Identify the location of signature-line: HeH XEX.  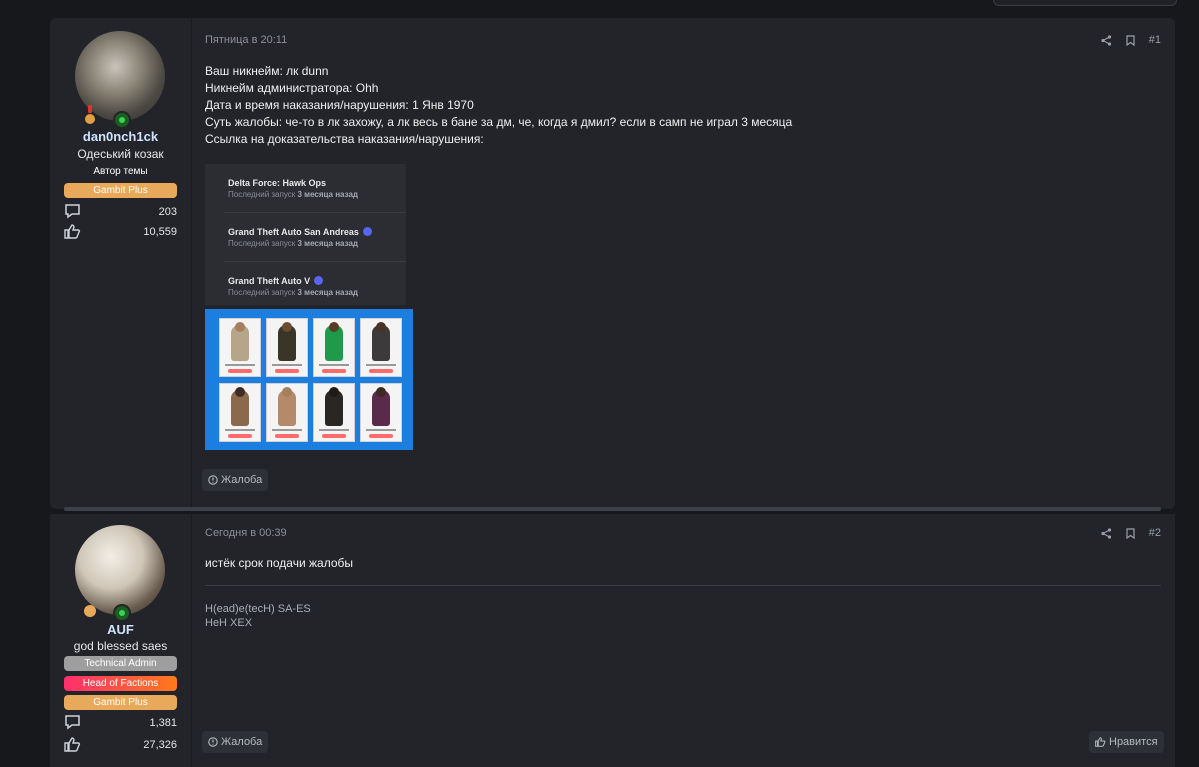
(229, 623).